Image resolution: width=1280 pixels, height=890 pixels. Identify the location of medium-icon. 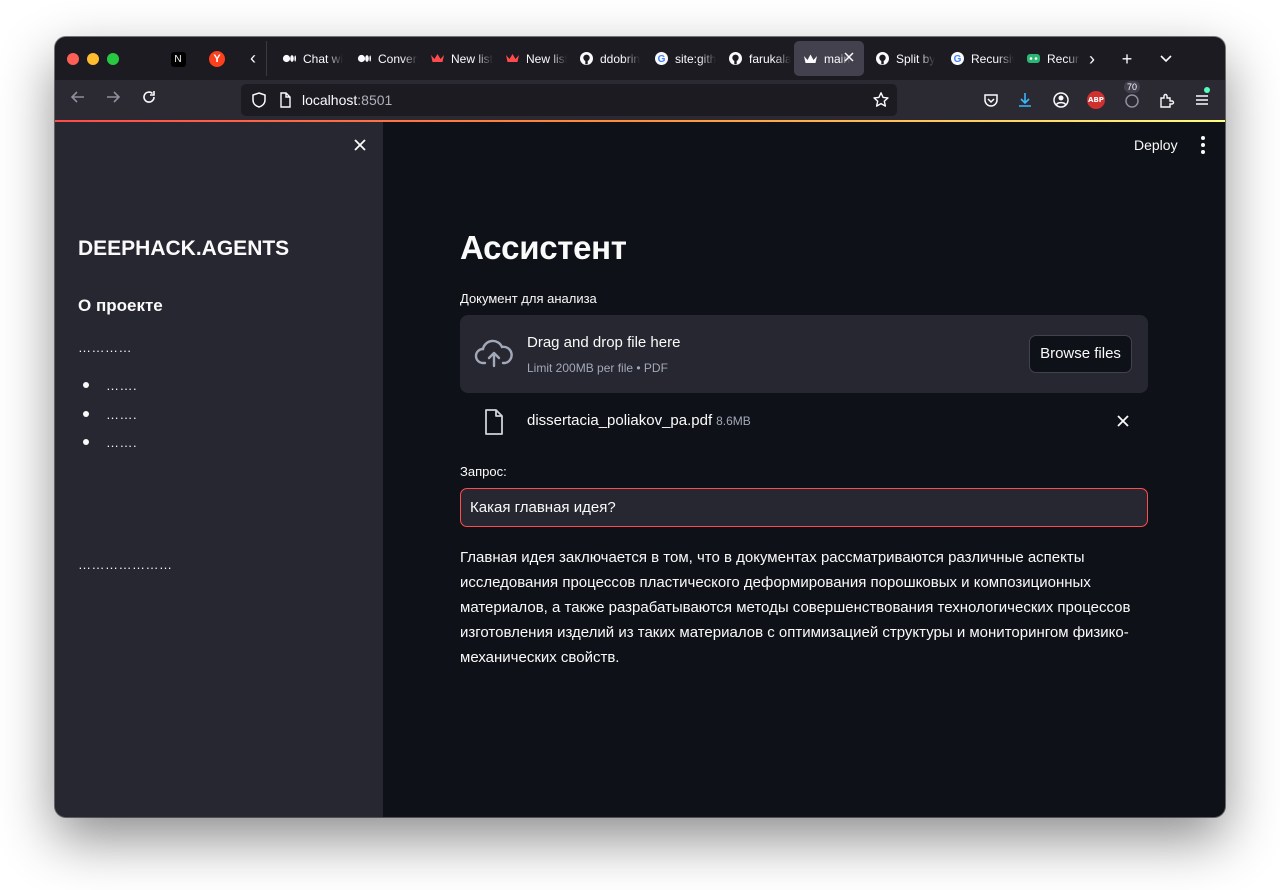
(289, 58).